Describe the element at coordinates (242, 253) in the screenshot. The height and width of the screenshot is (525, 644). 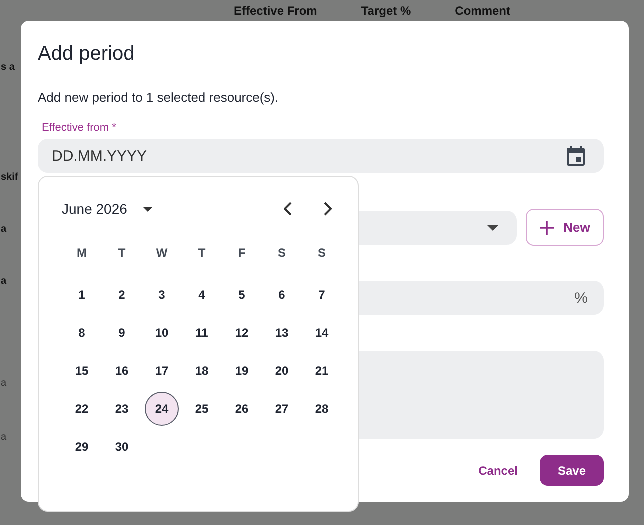
I see `weekday-label: F` at that location.